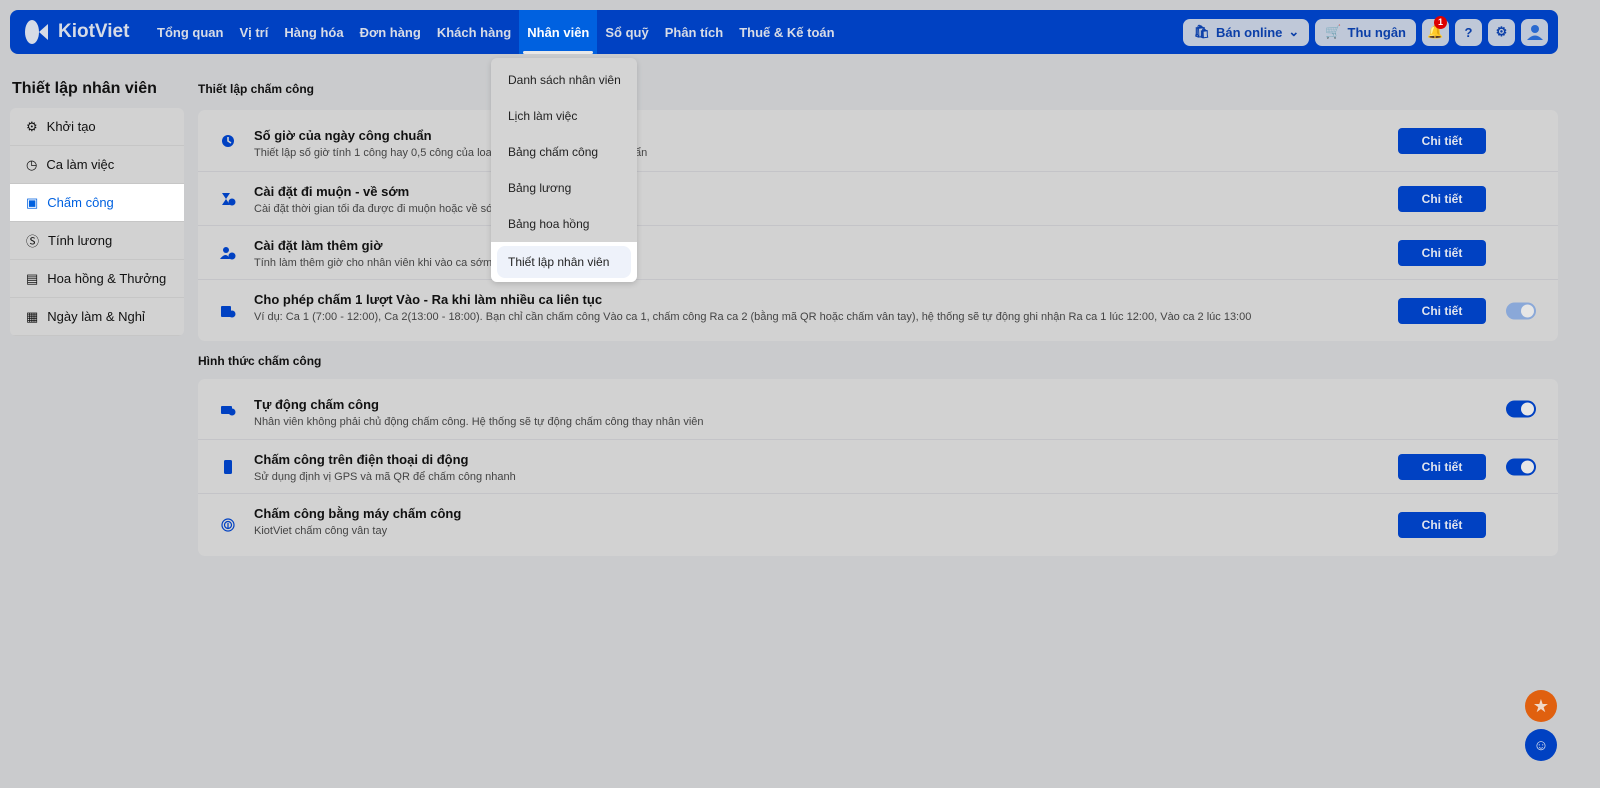 The width and height of the screenshot is (1600, 788). I want to click on user-clock-icon, so click(228, 252).